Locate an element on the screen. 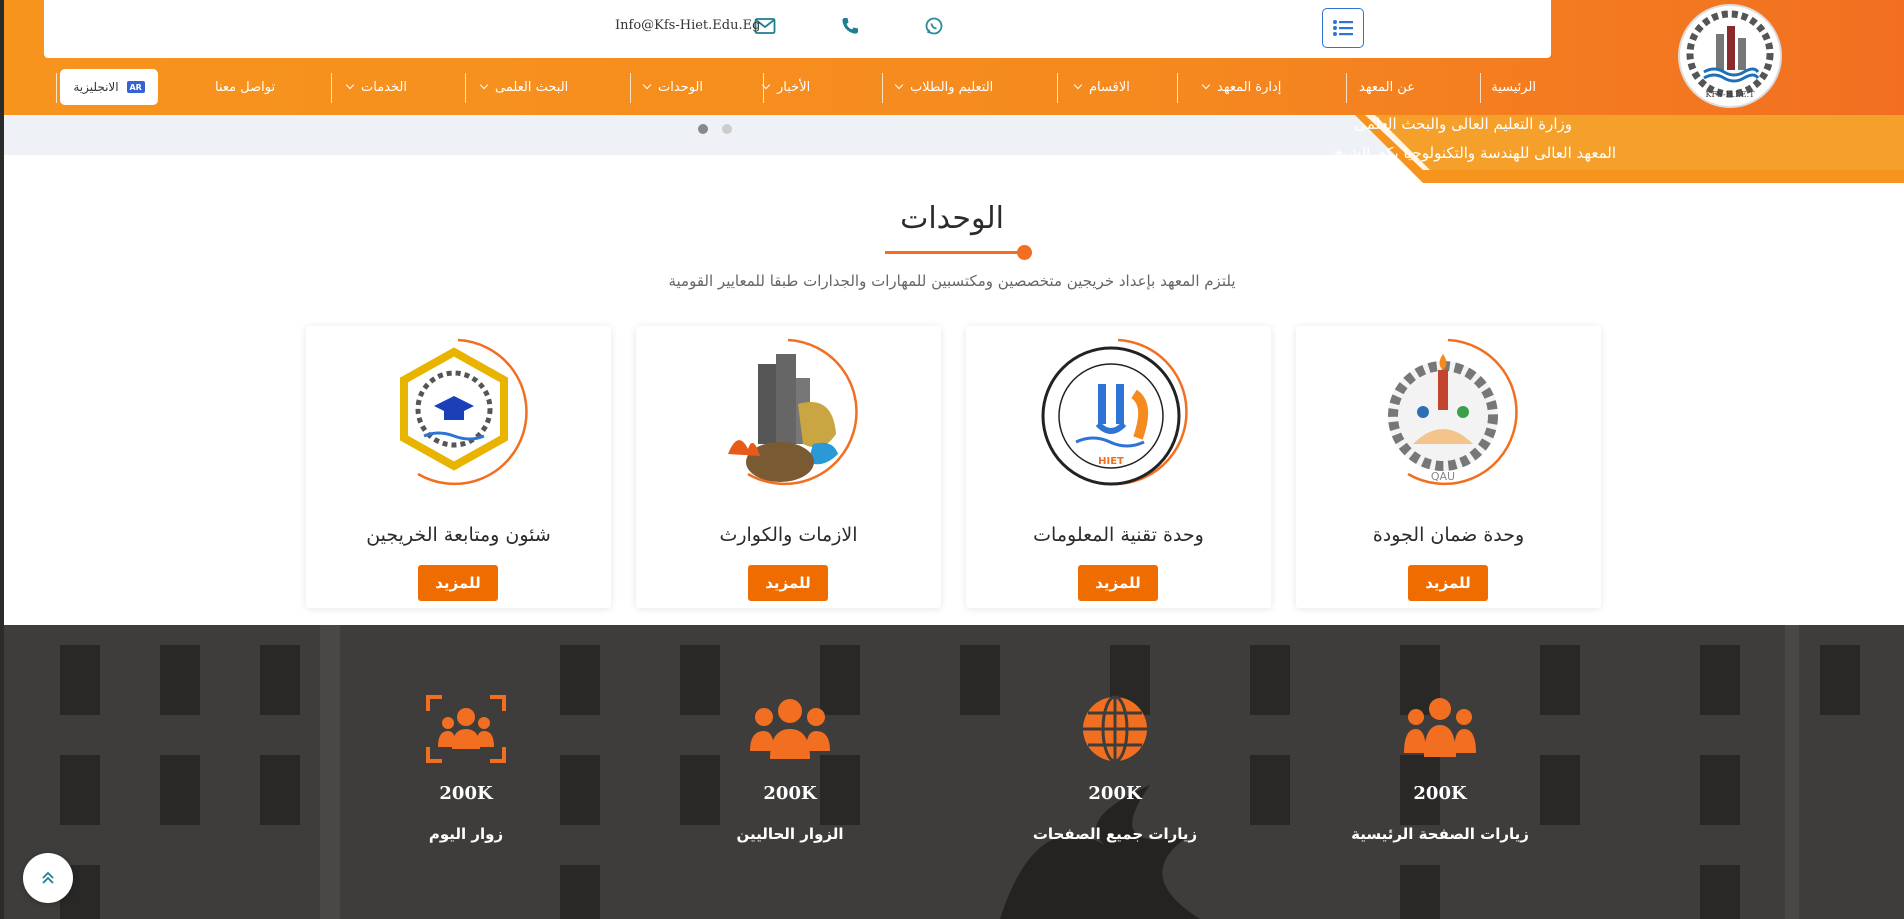 The image size is (1904, 919). phone-icon is located at coordinates (850, 26).